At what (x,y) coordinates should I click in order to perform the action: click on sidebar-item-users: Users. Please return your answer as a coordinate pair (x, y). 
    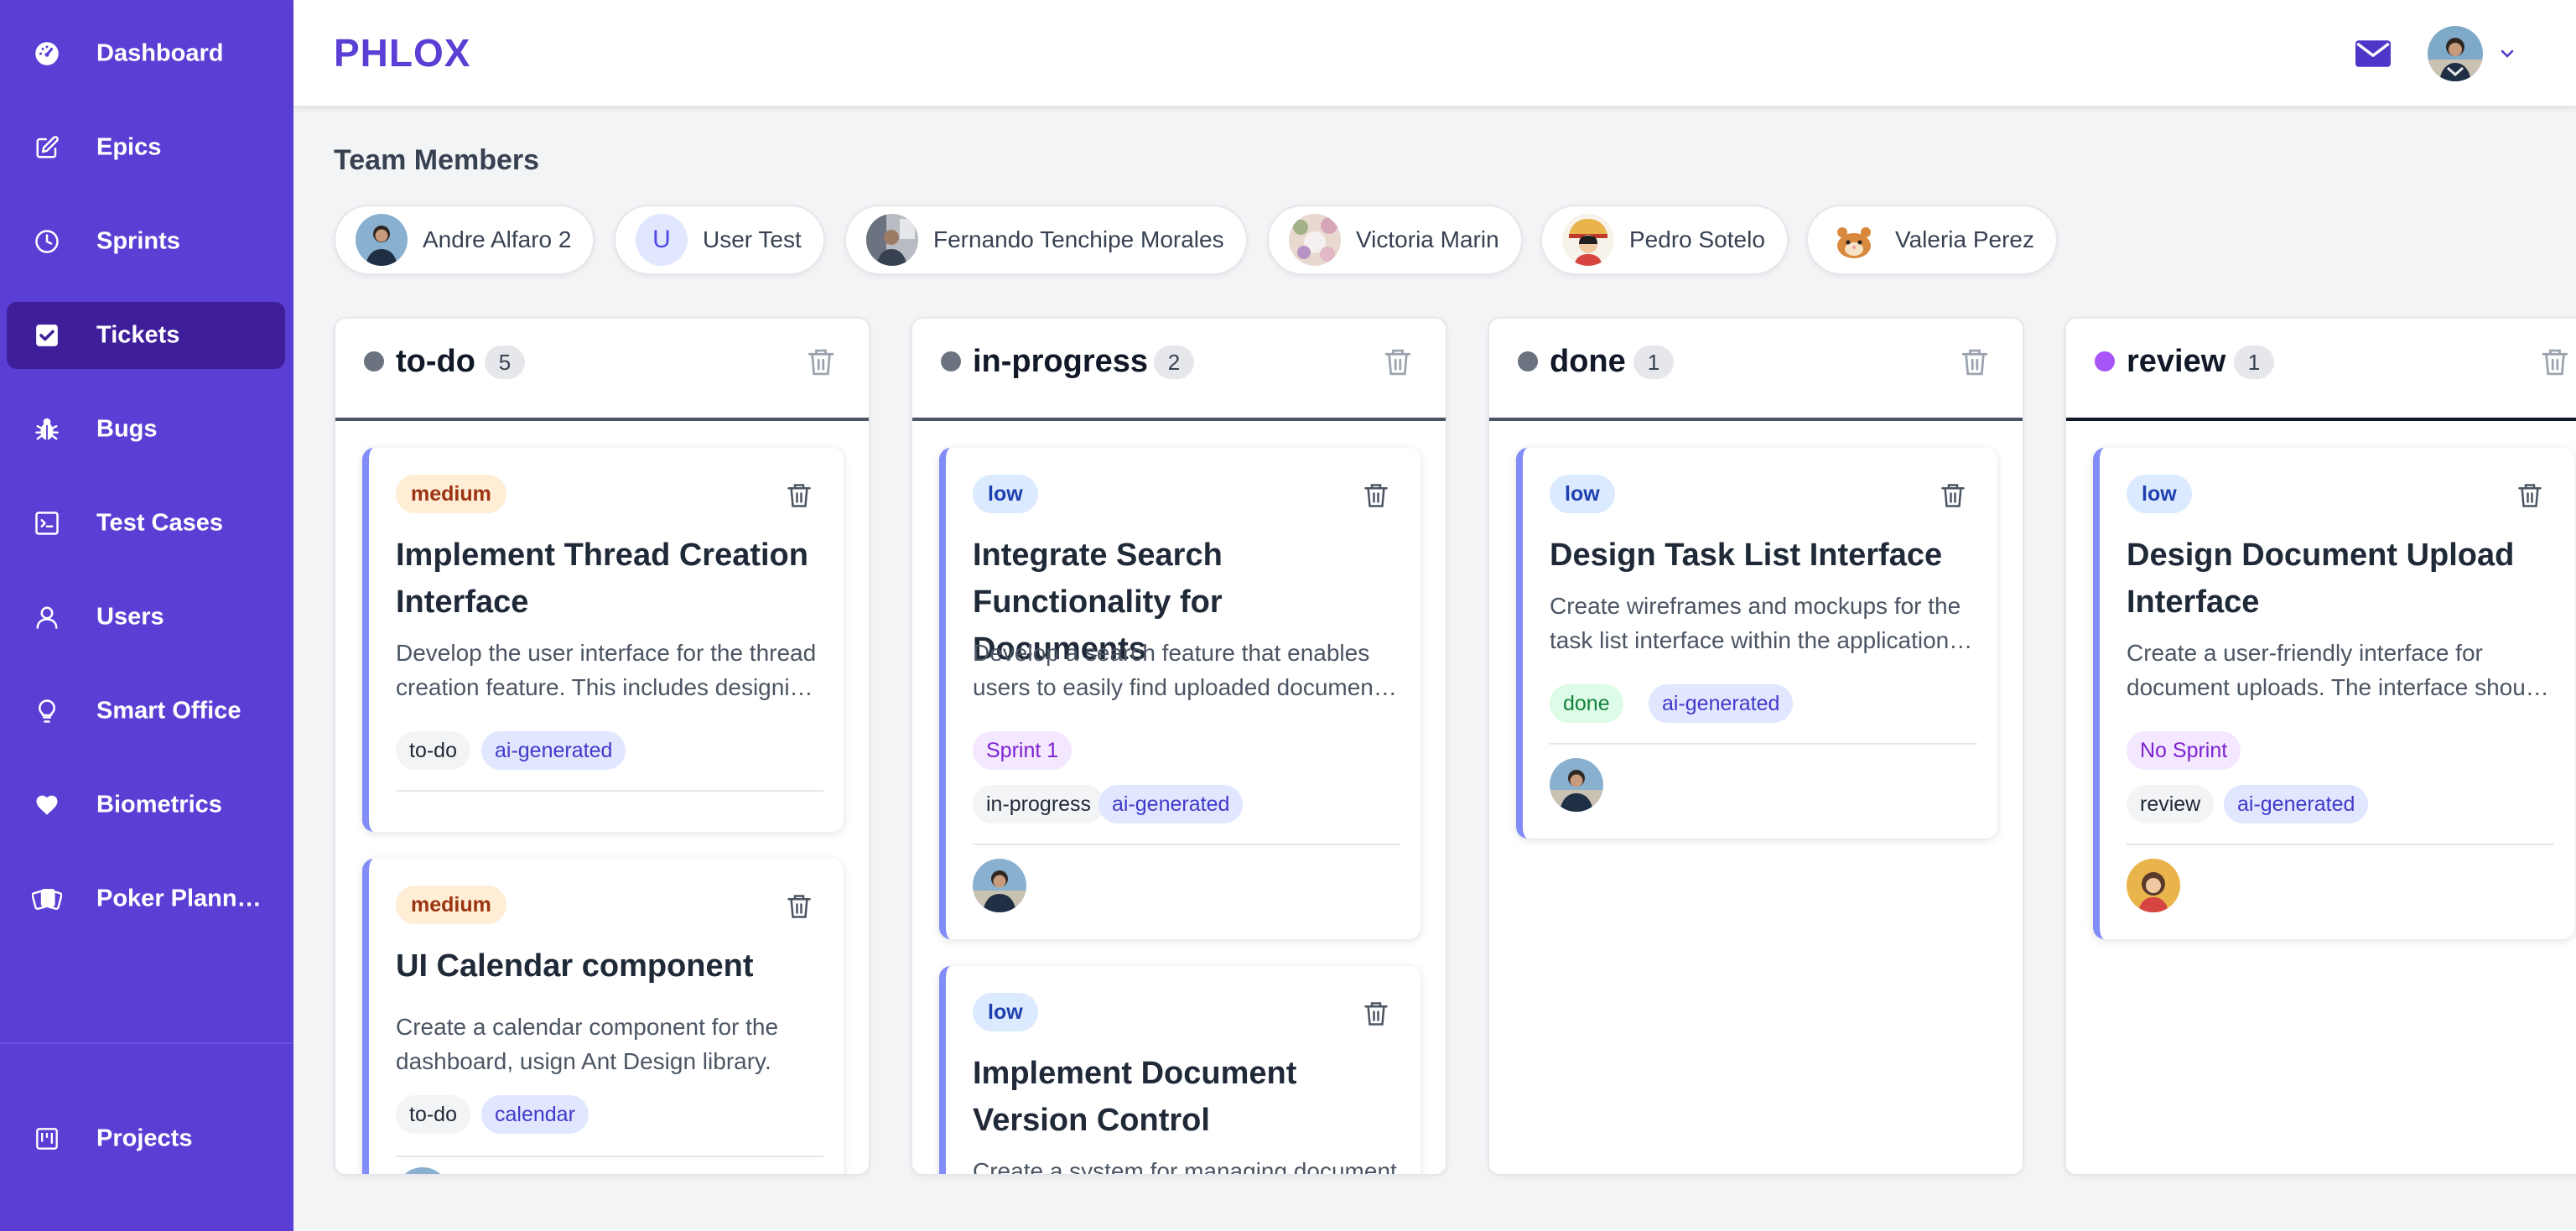
    Looking at the image, I should click on (146, 617).